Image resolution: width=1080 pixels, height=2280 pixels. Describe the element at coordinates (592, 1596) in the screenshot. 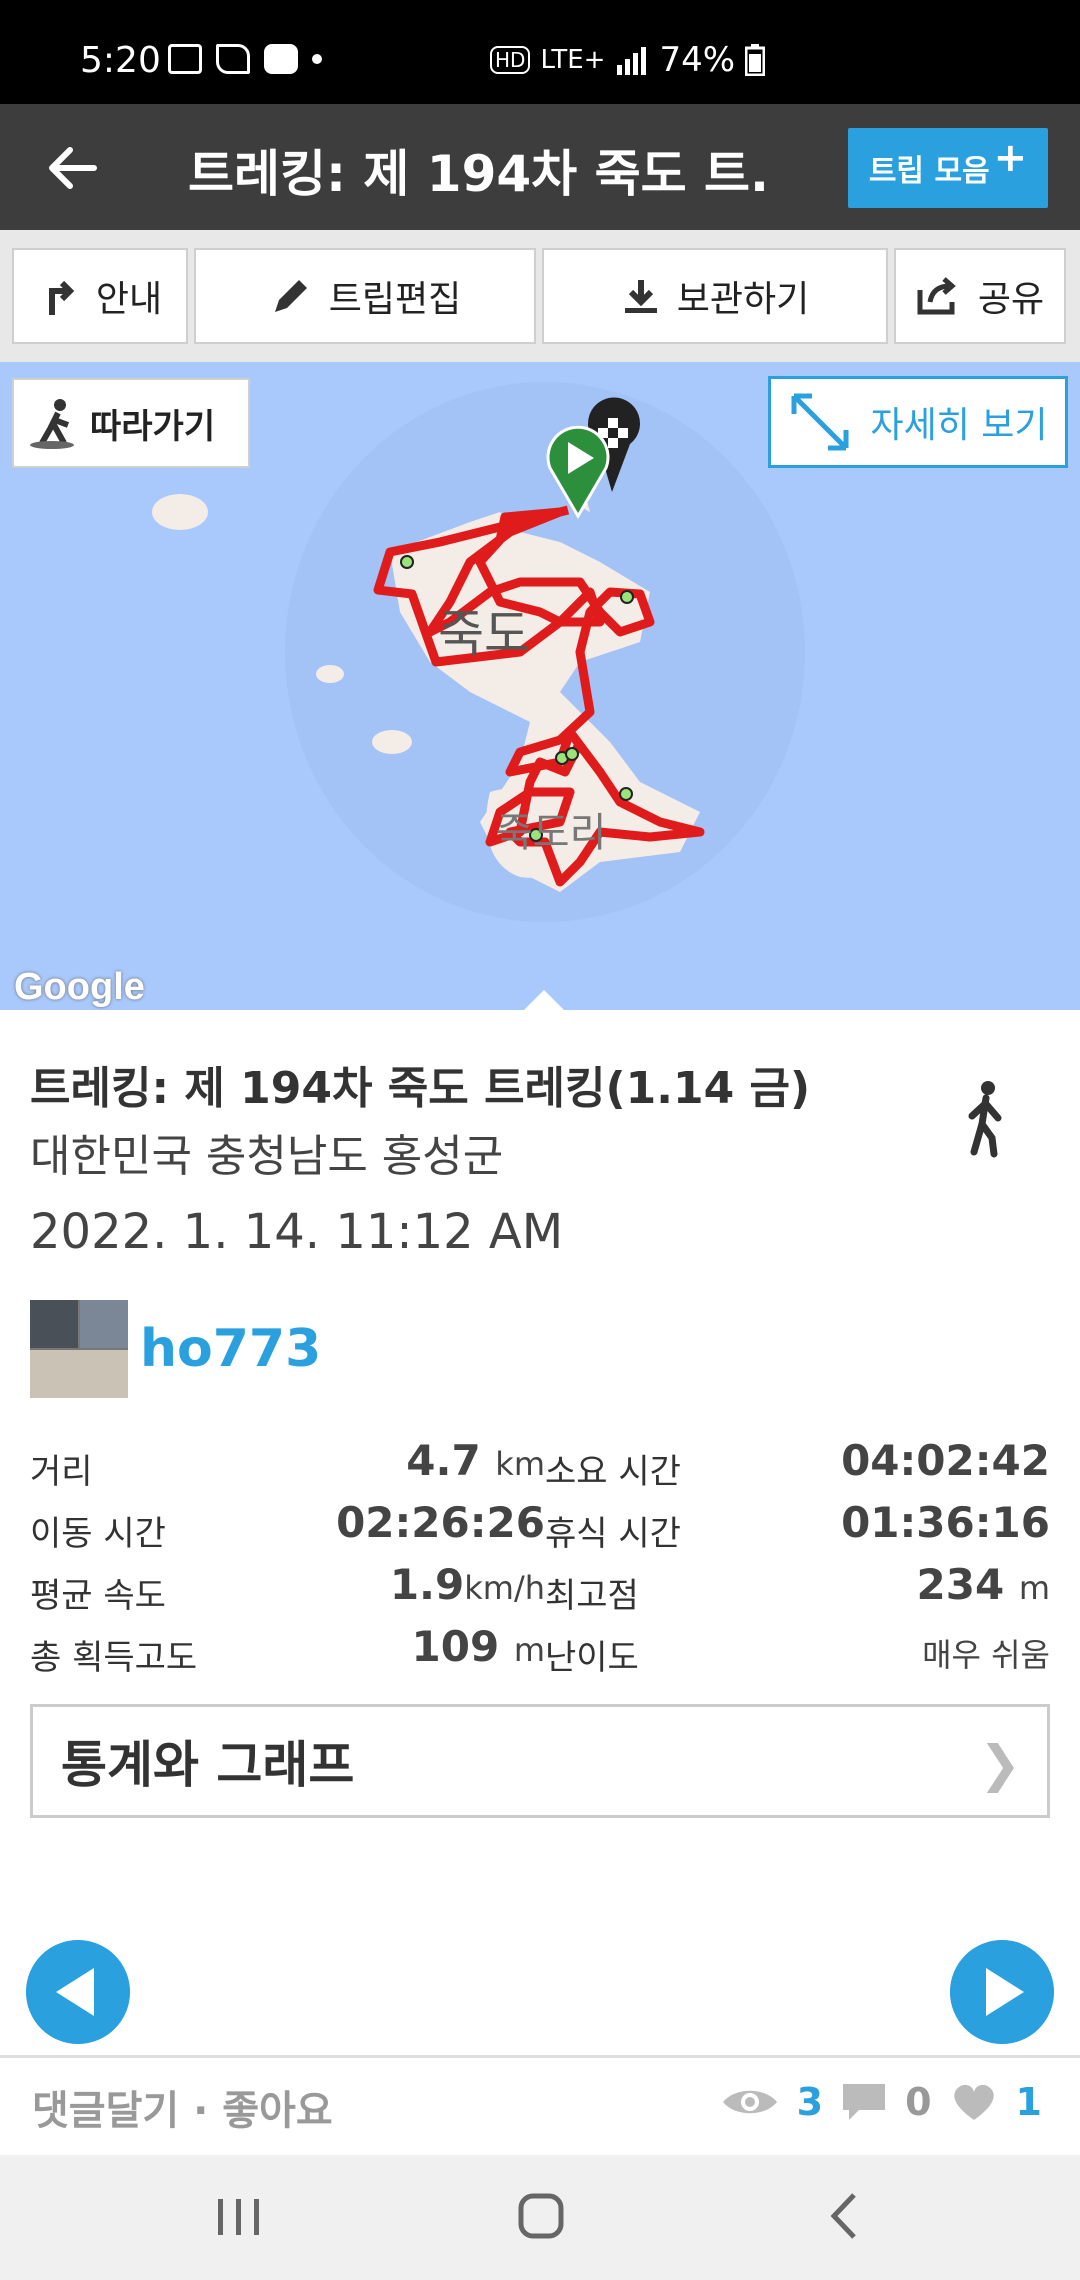

I see `highest-point-label: 최고점` at that location.